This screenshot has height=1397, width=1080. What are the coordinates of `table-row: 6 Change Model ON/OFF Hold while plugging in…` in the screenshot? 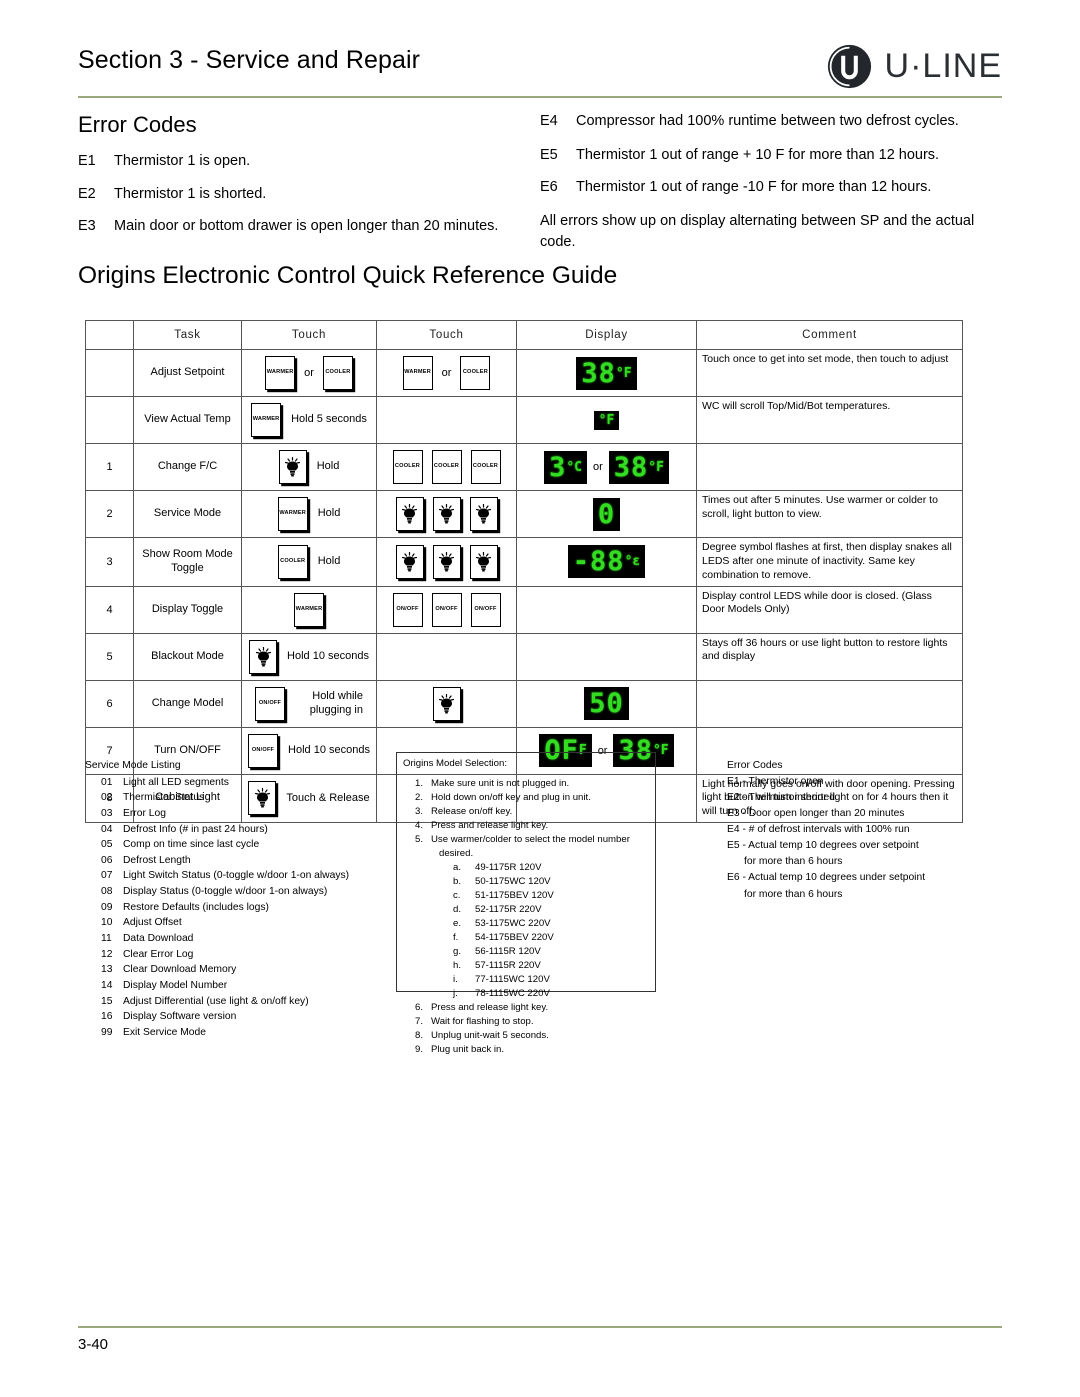 It's located at (524, 703).